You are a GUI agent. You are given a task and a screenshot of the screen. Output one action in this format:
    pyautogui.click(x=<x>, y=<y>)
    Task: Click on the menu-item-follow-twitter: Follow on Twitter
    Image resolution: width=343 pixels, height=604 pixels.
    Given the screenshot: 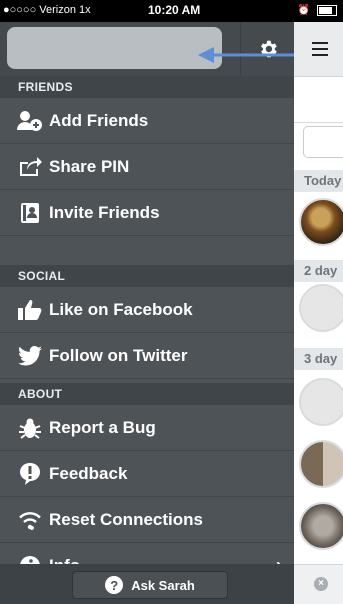 What is the action you would take?
    pyautogui.click(x=147, y=356)
    